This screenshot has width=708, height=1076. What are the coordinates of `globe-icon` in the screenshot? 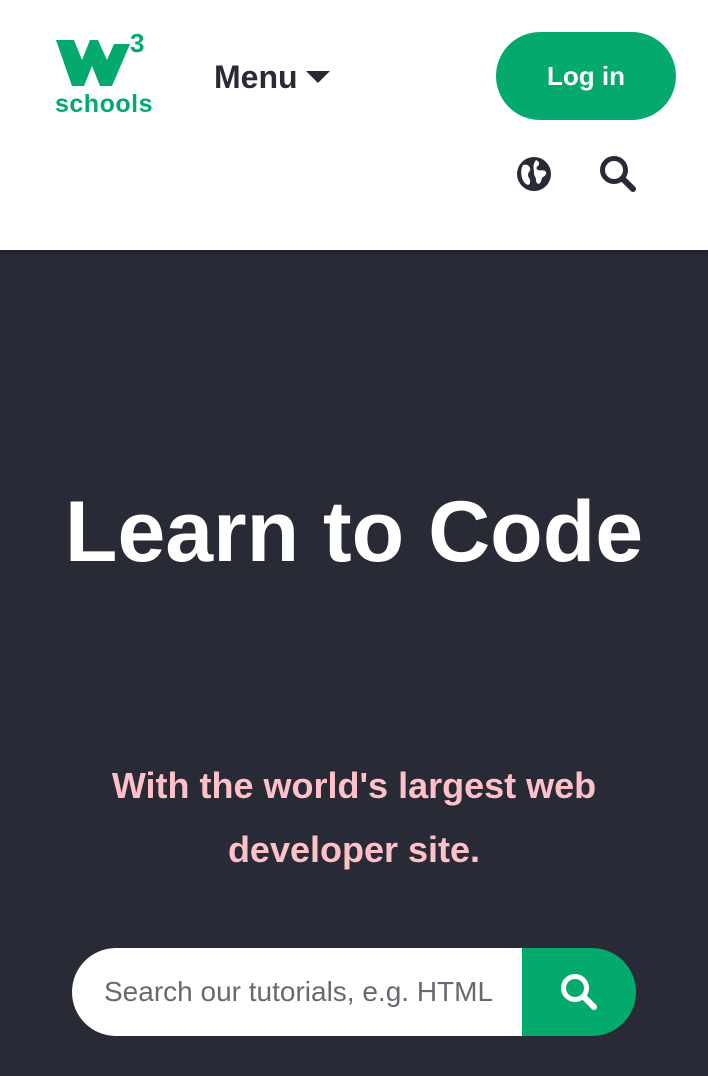 It's located at (534, 174).